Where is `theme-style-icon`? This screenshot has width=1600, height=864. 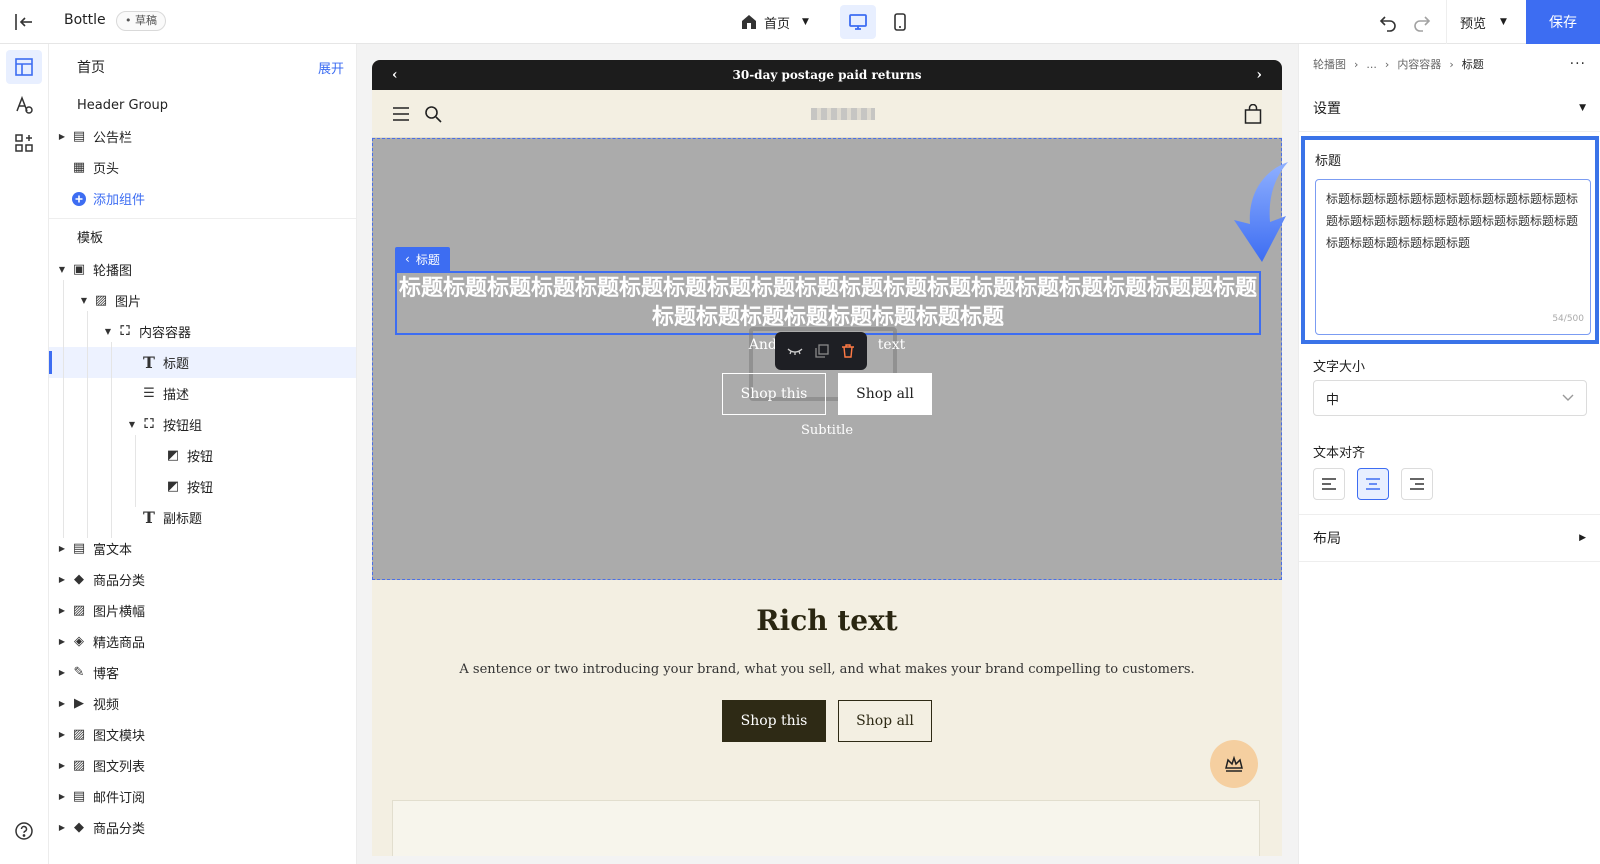 theme-style-icon is located at coordinates (24, 105).